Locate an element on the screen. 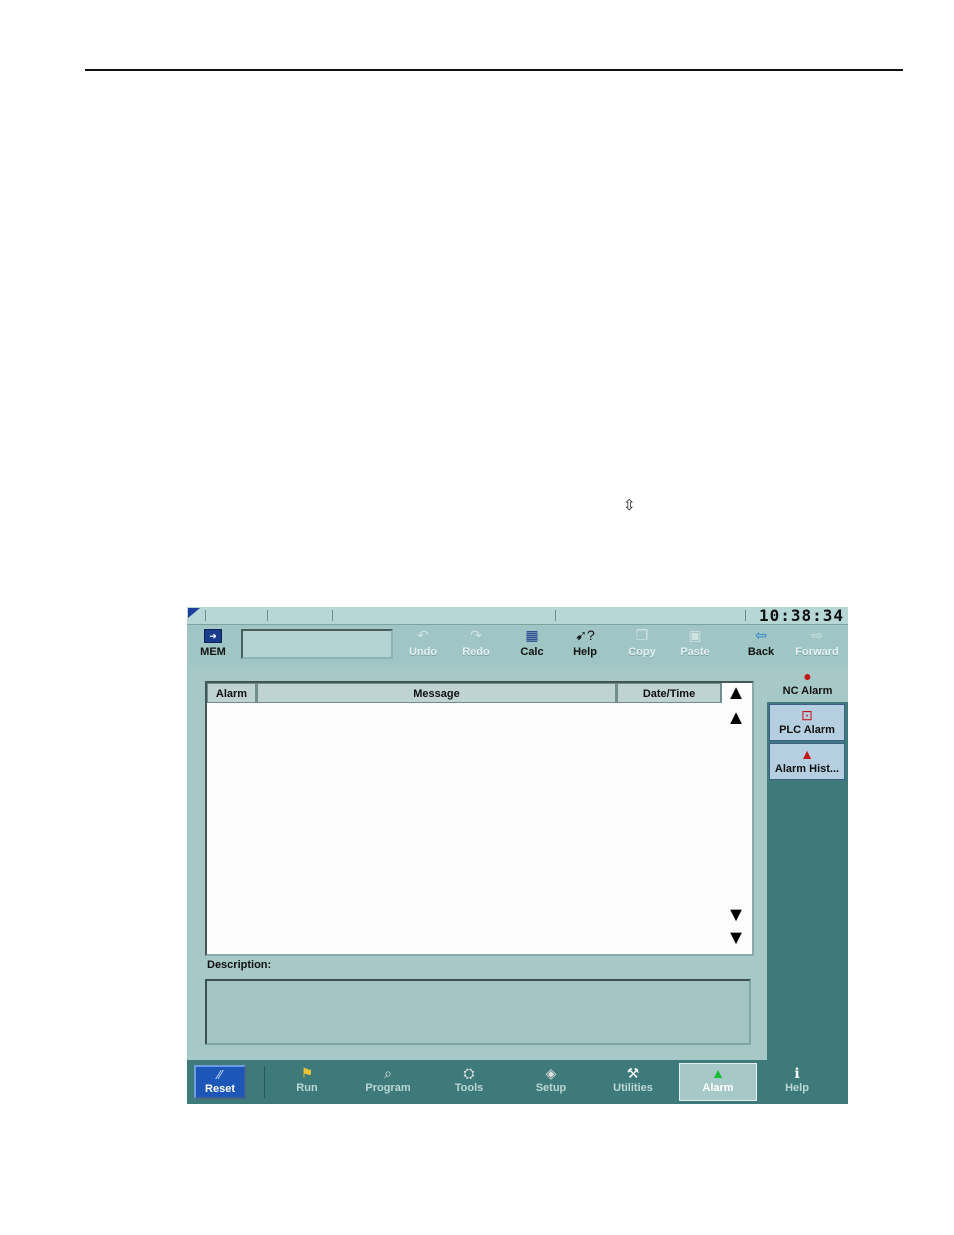 This screenshot has width=954, height=1235. reset-slash-icon: ⁄⁄ is located at coordinates (220, 1074).